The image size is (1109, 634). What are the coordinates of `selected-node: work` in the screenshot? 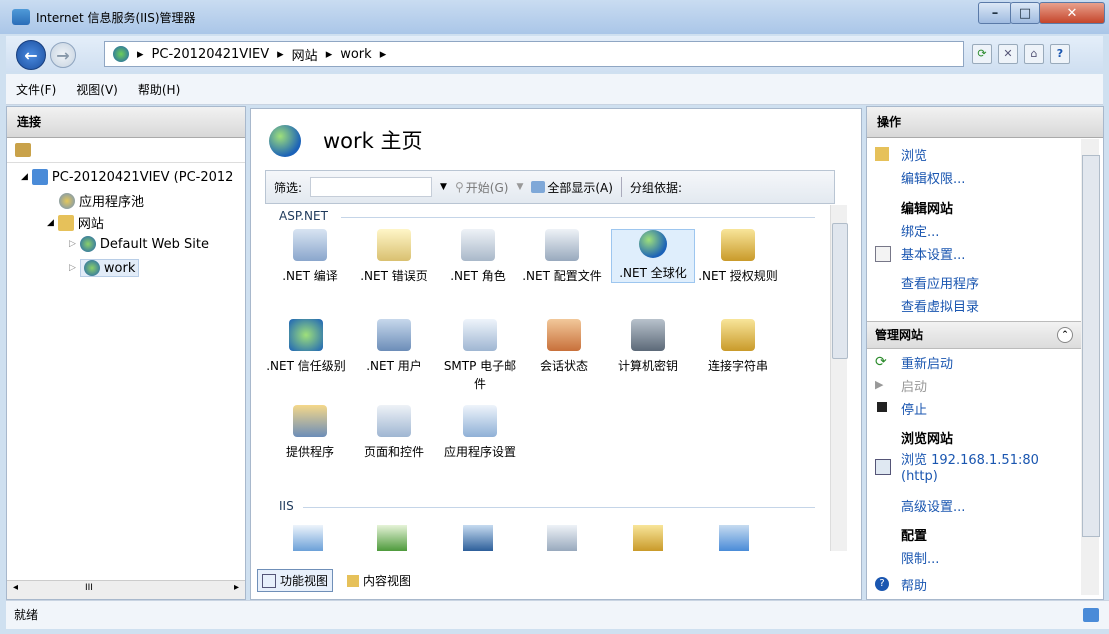 It's located at (109, 268).